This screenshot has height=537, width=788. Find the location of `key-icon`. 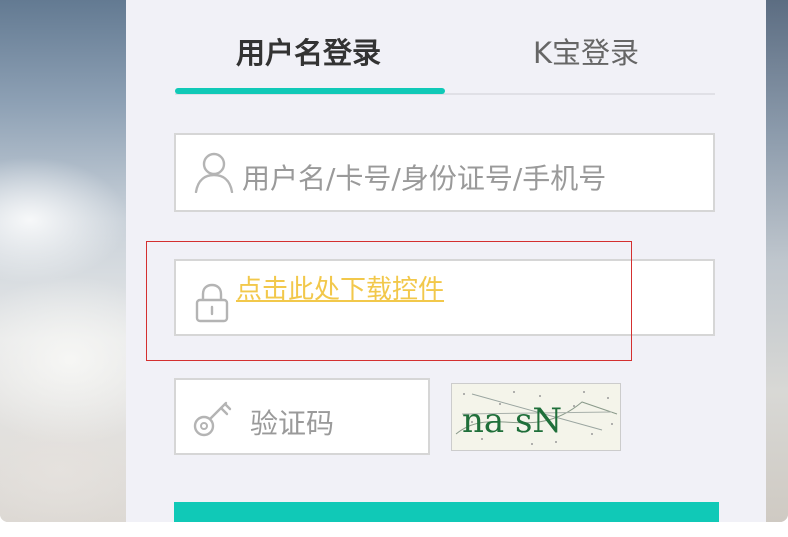

key-icon is located at coordinates (212, 419).